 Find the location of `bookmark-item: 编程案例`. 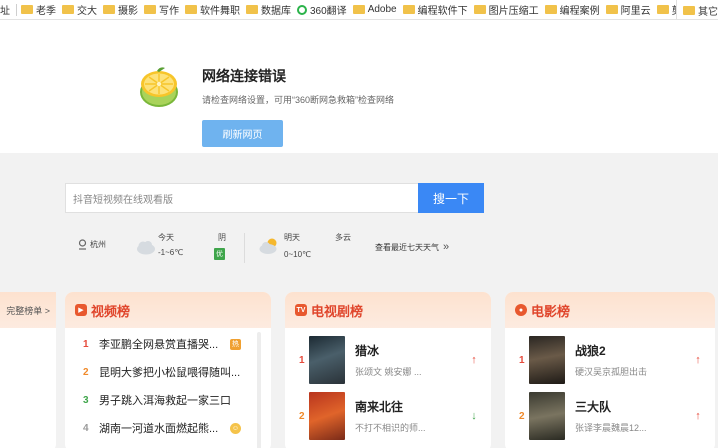

bookmark-item: 编程案例 is located at coordinates (575, 9).